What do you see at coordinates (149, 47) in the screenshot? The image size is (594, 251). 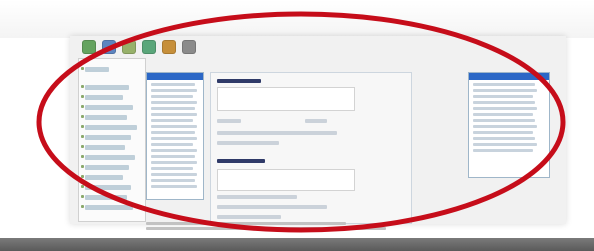 I see `tools-icon` at bounding box center [149, 47].